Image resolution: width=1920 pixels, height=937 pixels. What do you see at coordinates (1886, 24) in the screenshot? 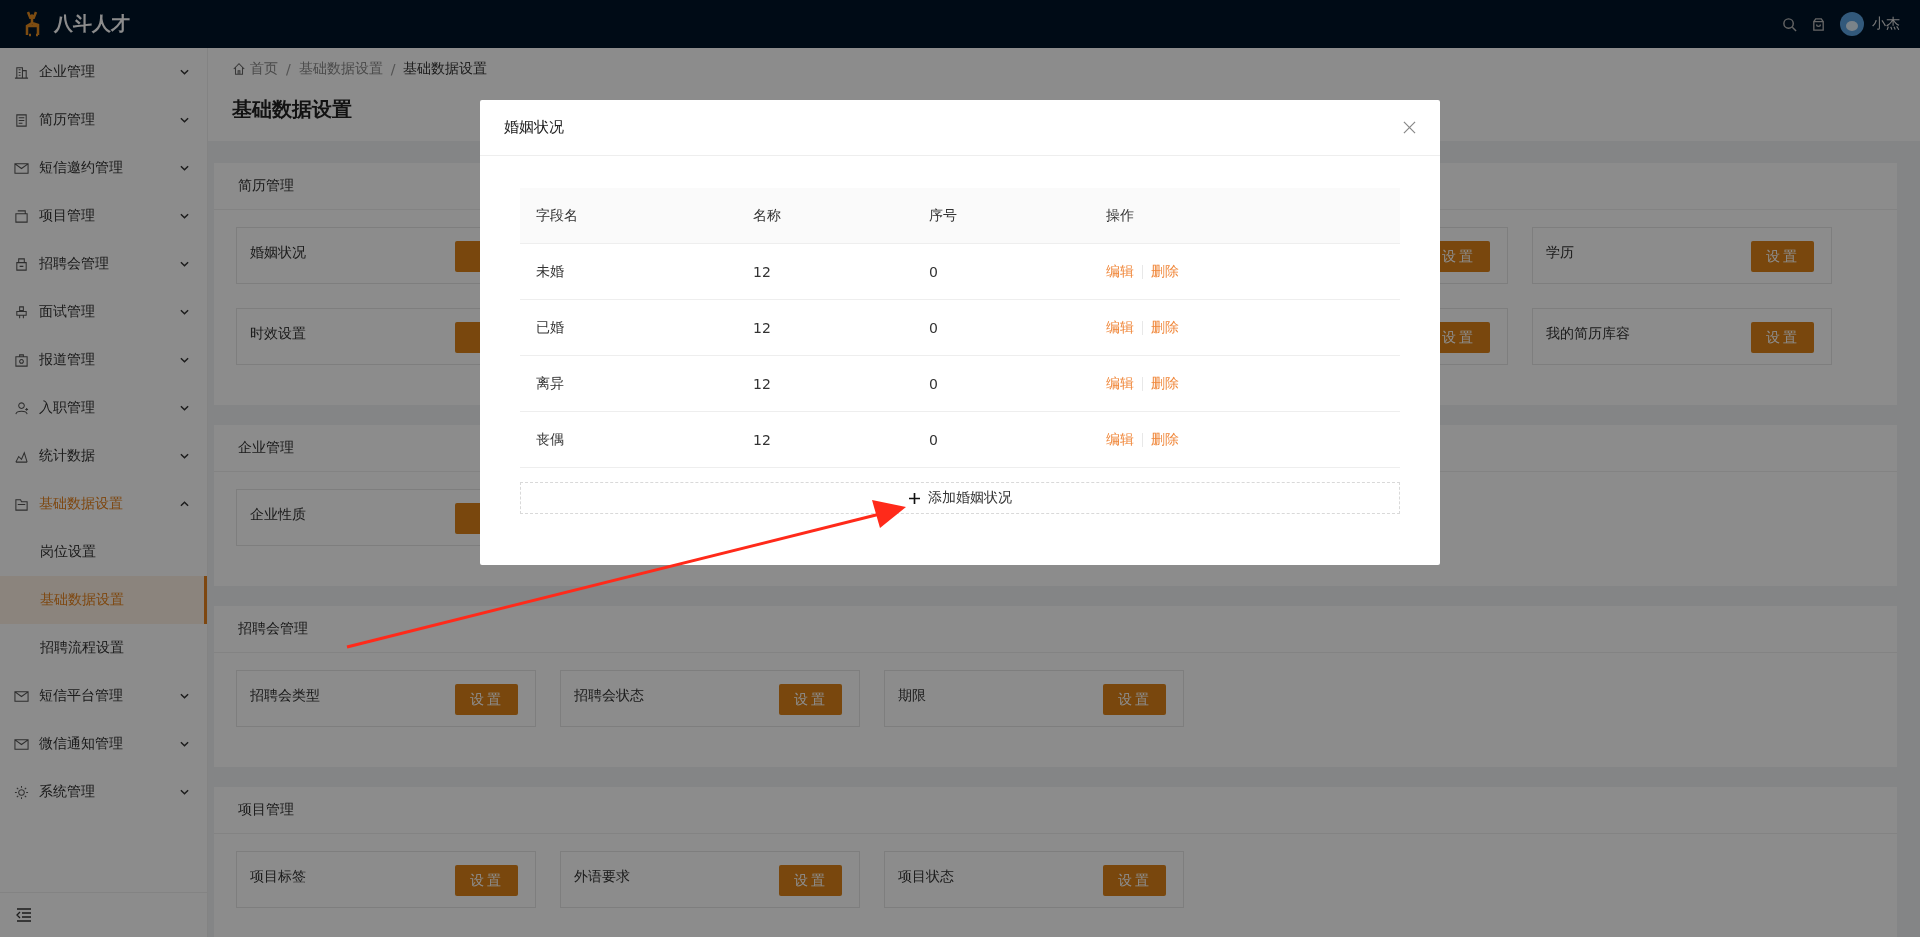
I see `user-name: 小杰` at bounding box center [1886, 24].